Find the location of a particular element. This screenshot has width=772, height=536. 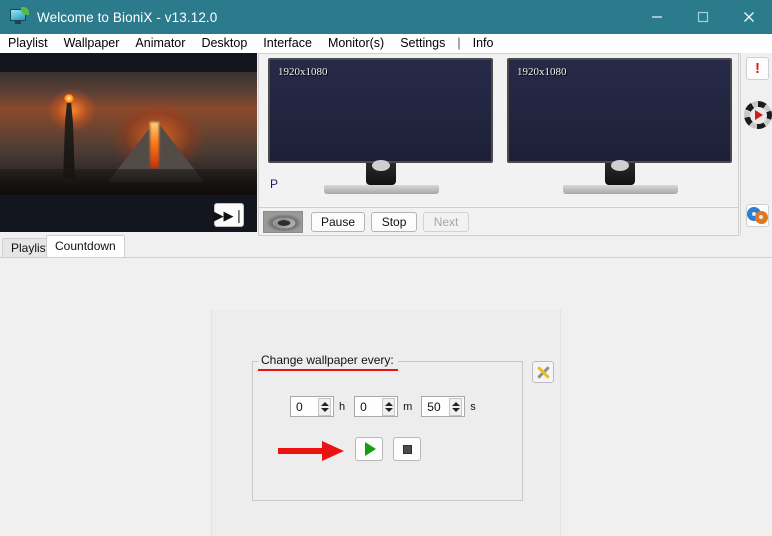

monitor-resolution-2: 1920x1080 is located at coordinates (542, 72).